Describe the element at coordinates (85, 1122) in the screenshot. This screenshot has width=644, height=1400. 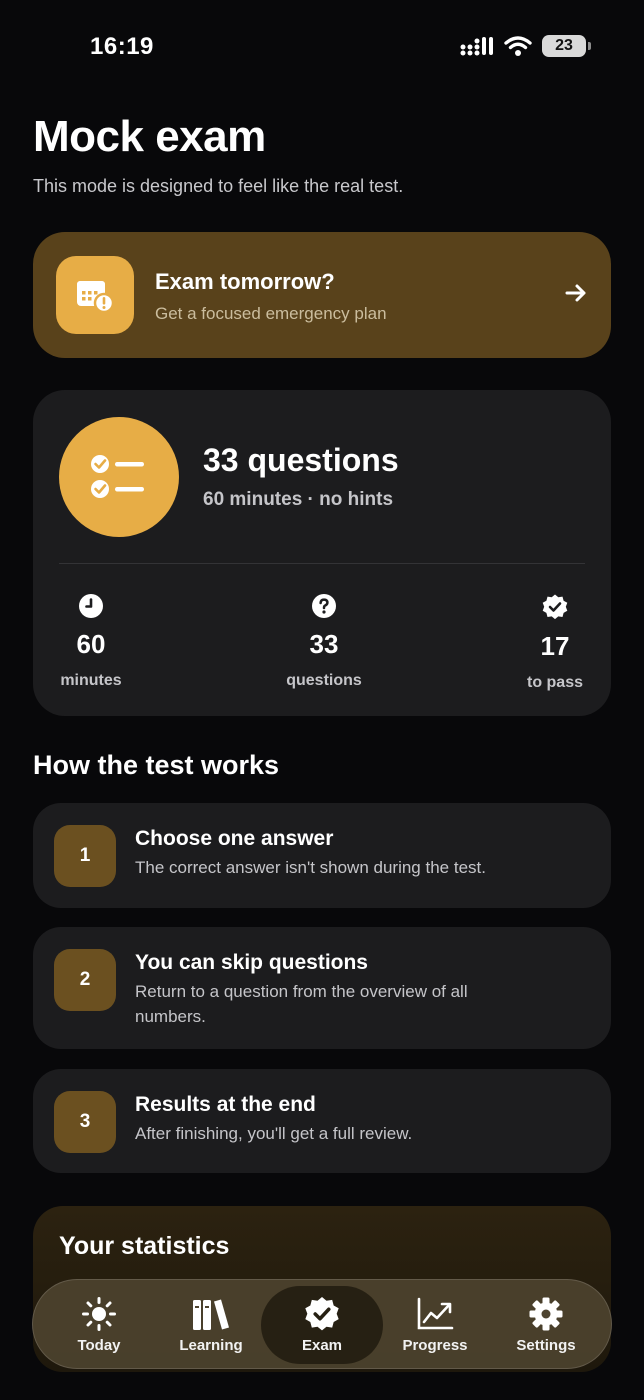
I see `step-number: 3` at that location.